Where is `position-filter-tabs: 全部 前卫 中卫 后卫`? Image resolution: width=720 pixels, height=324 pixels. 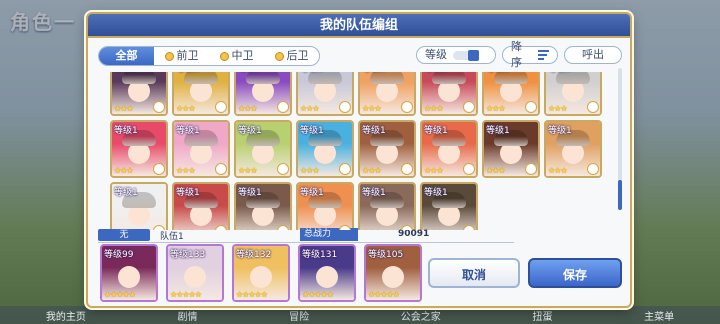 position-filter-tabs: 全部 前卫 中卫 后卫 is located at coordinates (209, 56).